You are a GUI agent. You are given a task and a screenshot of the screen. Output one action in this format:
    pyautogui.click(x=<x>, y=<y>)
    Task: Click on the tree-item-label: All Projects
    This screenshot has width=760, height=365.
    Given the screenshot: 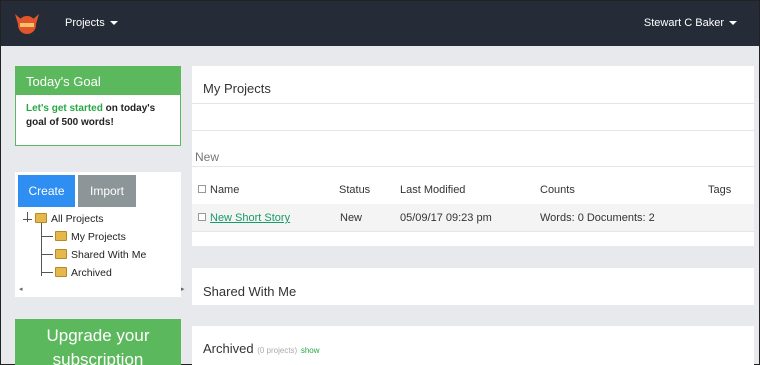 What is the action you would take?
    pyautogui.click(x=77, y=219)
    